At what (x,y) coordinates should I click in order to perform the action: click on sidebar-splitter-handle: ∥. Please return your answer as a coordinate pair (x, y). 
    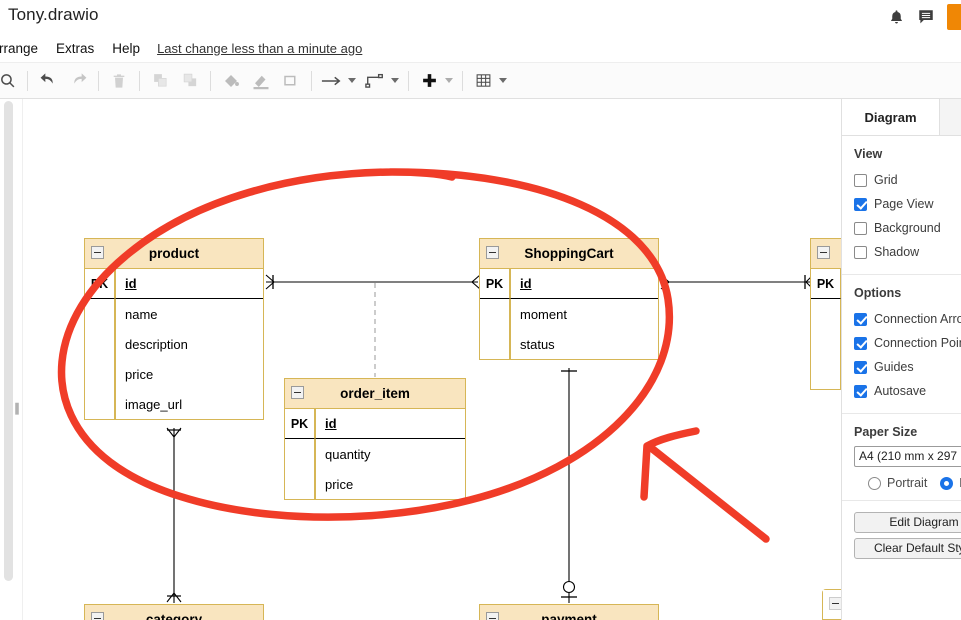
    Looking at the image, I should click on (18, 408).